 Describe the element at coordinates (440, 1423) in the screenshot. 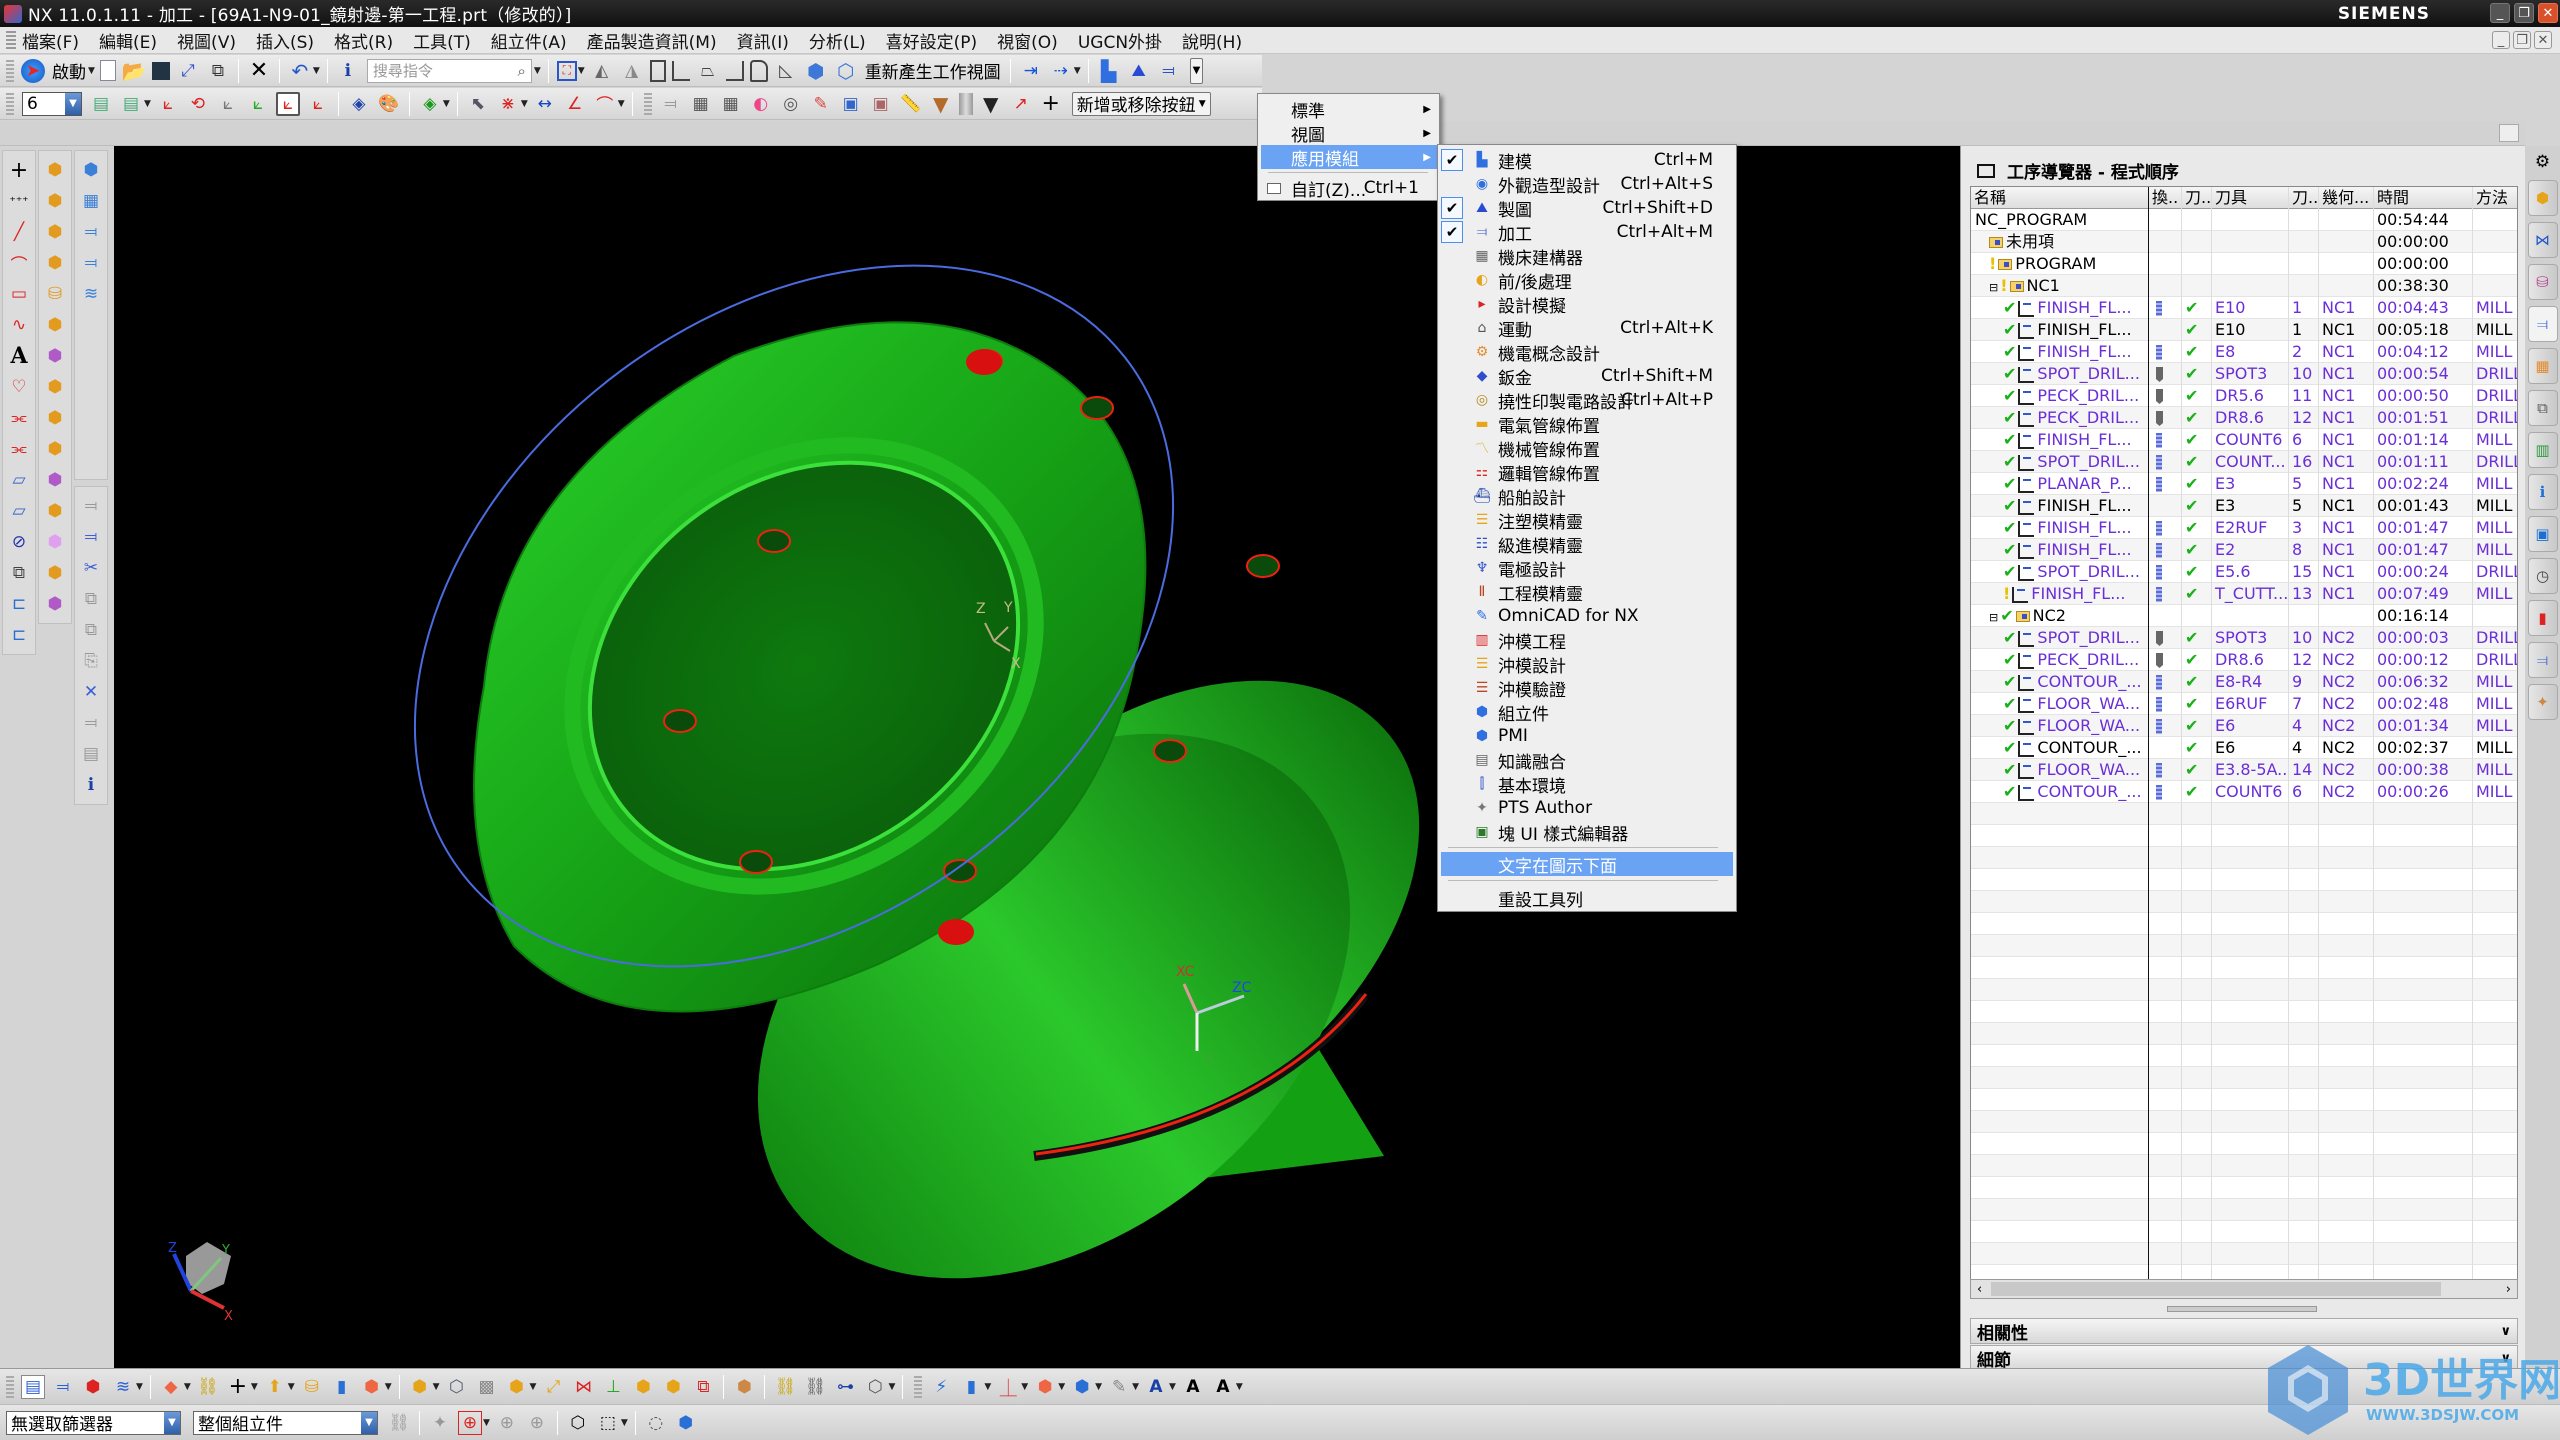

I see `snap-point-icon: ✦` at that location.